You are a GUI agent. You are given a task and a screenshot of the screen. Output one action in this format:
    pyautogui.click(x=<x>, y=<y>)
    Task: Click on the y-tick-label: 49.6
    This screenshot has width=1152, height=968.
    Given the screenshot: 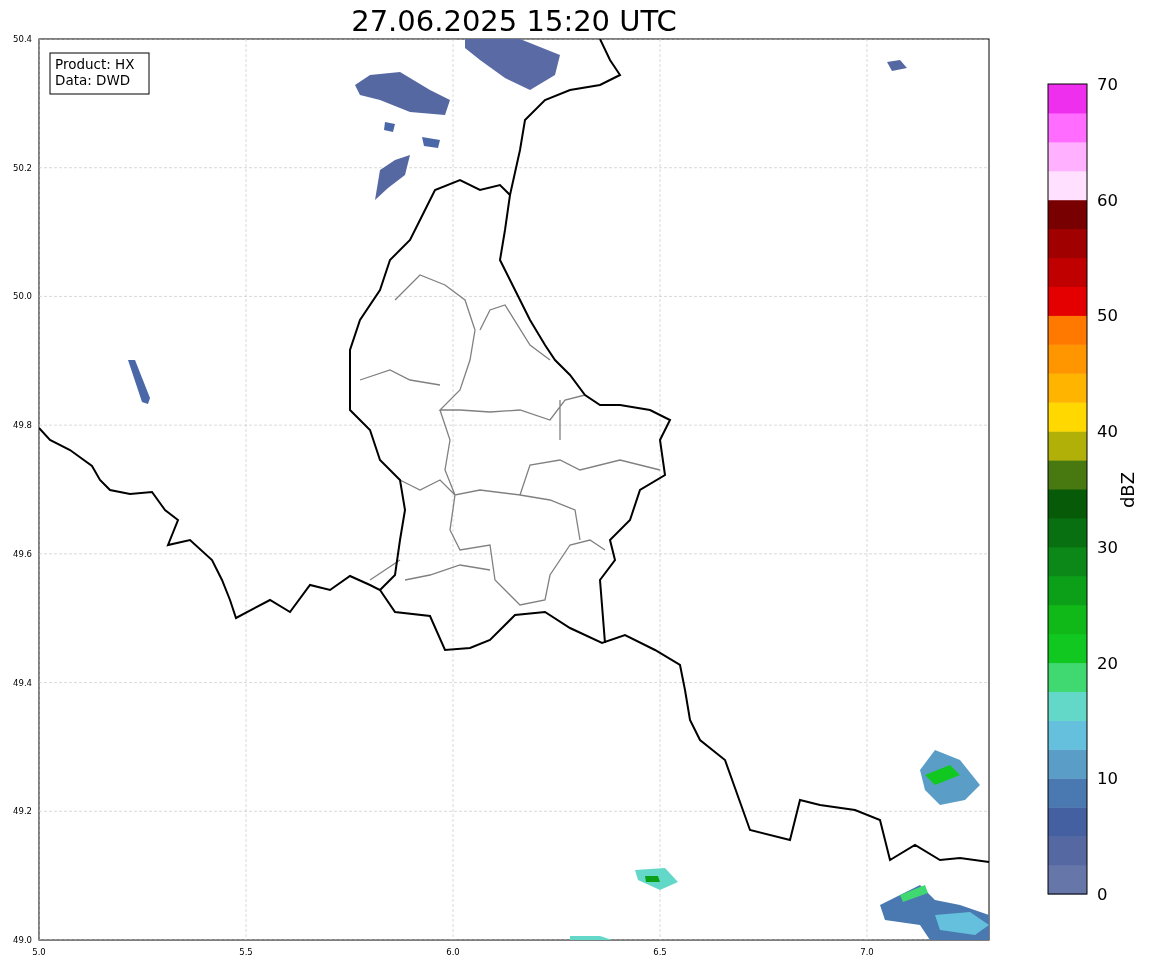 What is the action you would take?
    pyautogui.click(x=22, y=553)
    